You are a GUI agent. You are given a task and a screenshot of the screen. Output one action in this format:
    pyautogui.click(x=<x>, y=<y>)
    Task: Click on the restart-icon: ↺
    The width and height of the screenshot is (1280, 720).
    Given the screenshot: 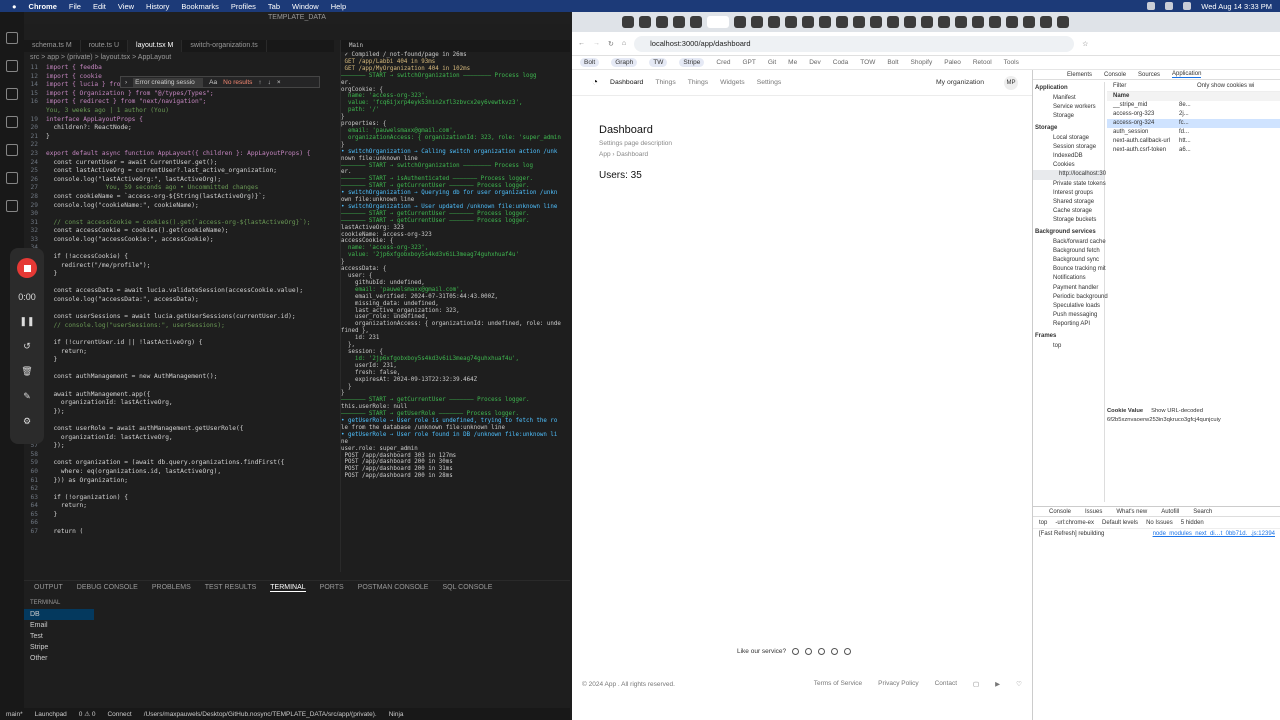 What is the action you would take?
    pyautogui.click(x=27, y=346)
    